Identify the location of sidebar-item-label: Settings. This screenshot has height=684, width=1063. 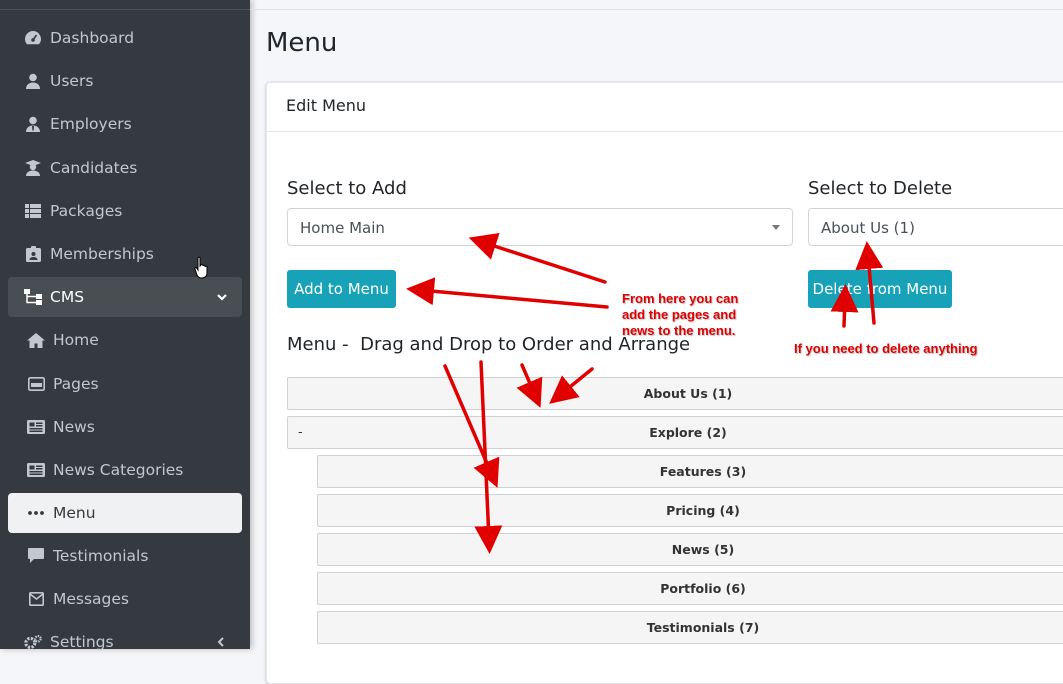
(82, 642).